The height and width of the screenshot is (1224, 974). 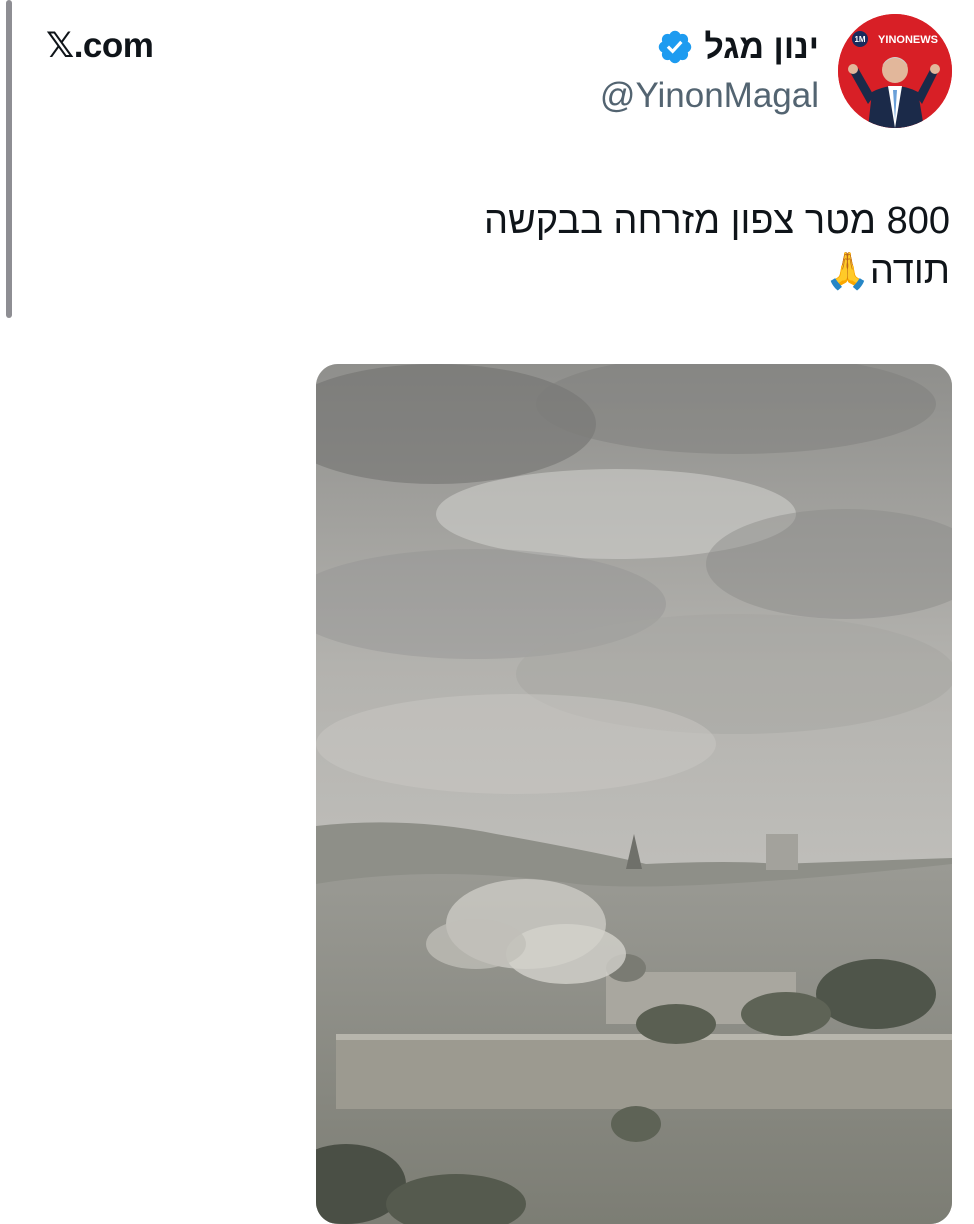 I want to click on tweet-line-2-text: תודה, so click(x=909, y=271).